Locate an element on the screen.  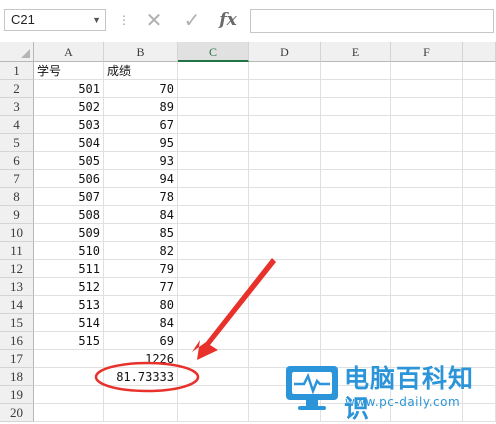
row-header-11: 11 is located at coordinates (17, 251).